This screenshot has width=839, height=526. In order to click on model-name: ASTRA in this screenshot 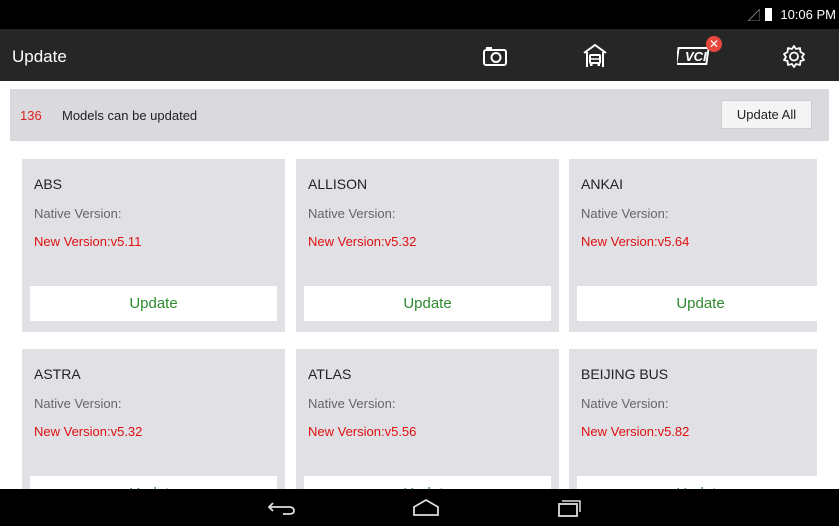, I will do `click(57, 374)`.